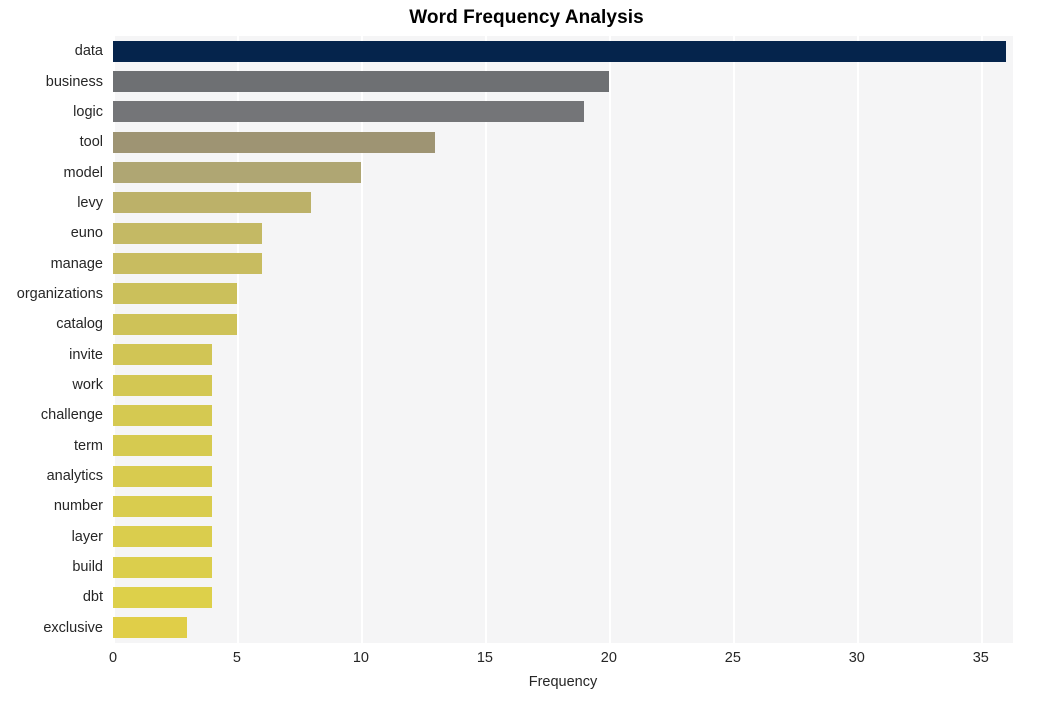 This screenshot has height=701, width=1053. I want to click on y-axis-tick-label: build, so click(87, 567).